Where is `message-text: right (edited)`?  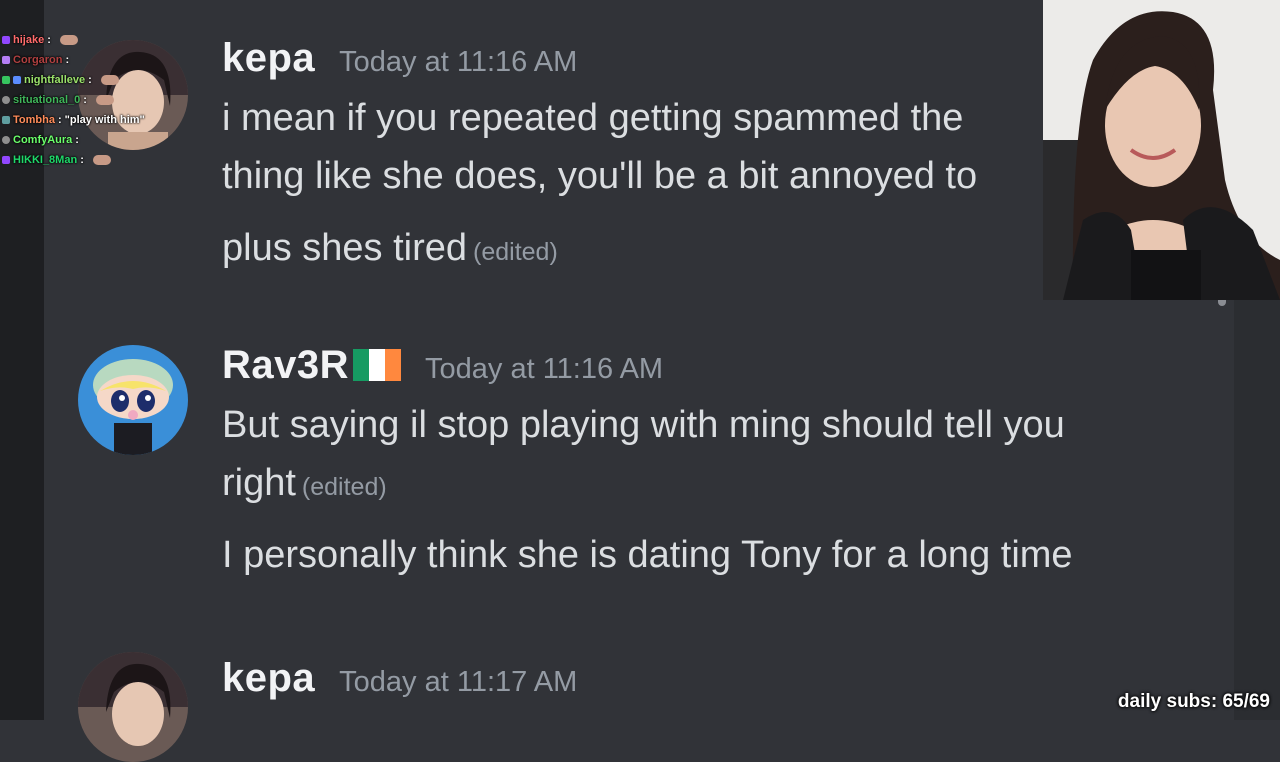 message-text: right (edited) is located at coordinates (304, 485).